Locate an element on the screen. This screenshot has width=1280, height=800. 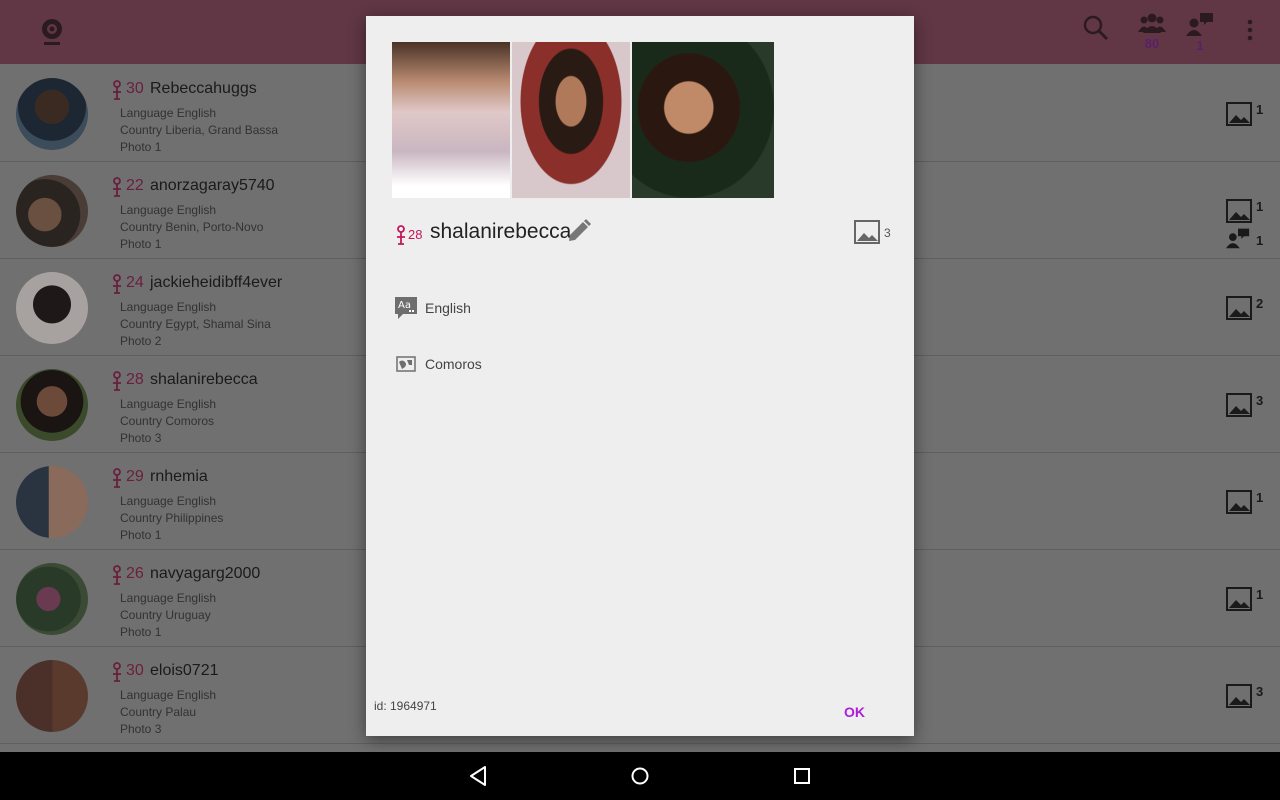
messages-button: 1 is located at coordinates (1200, 34).